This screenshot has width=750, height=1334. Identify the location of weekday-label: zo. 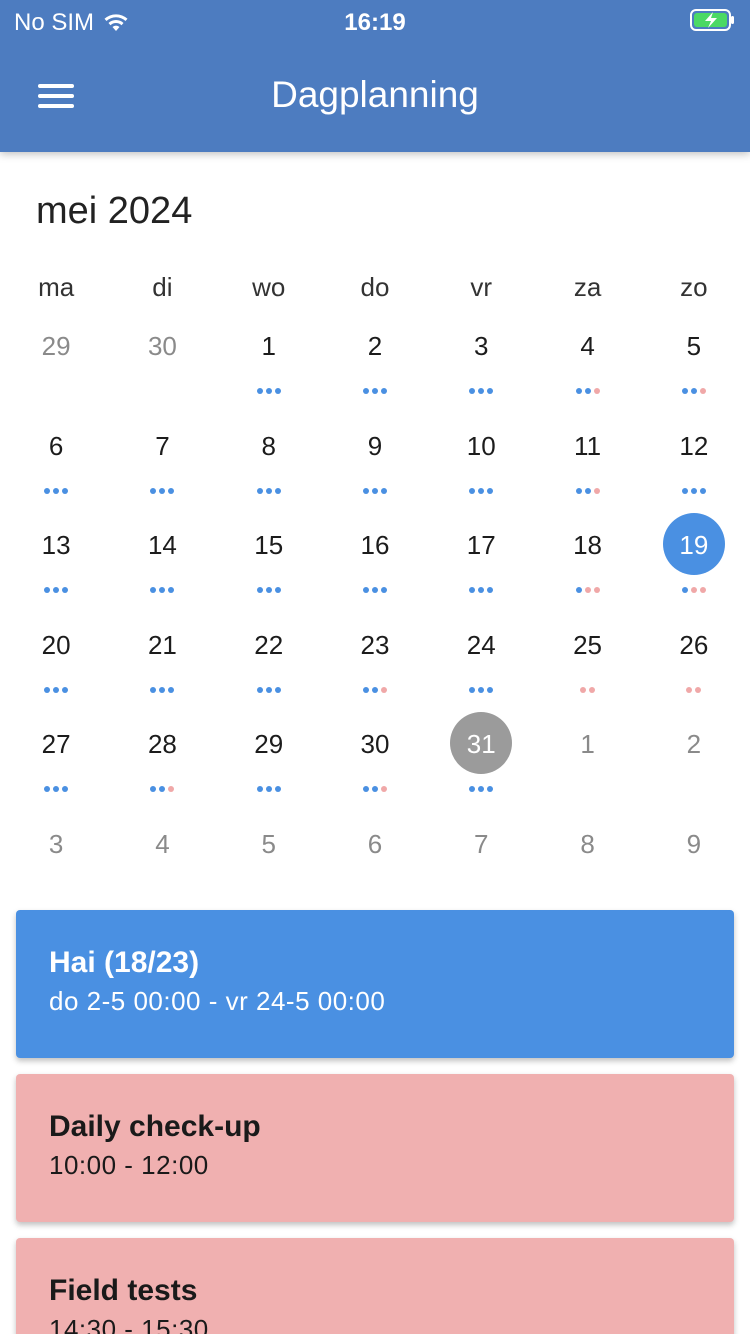
(694, 287).